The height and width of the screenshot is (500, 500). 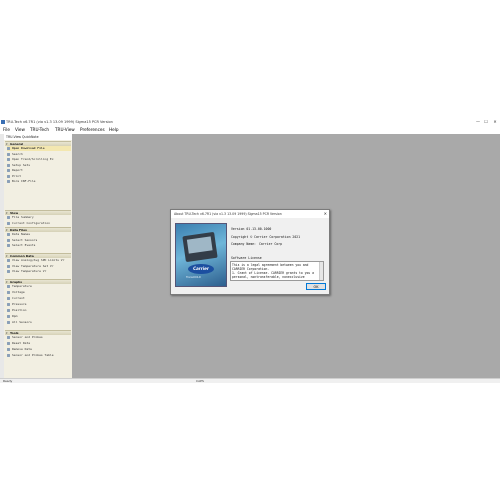 I want to click on item-current: Current, so click(x=39, y=298).